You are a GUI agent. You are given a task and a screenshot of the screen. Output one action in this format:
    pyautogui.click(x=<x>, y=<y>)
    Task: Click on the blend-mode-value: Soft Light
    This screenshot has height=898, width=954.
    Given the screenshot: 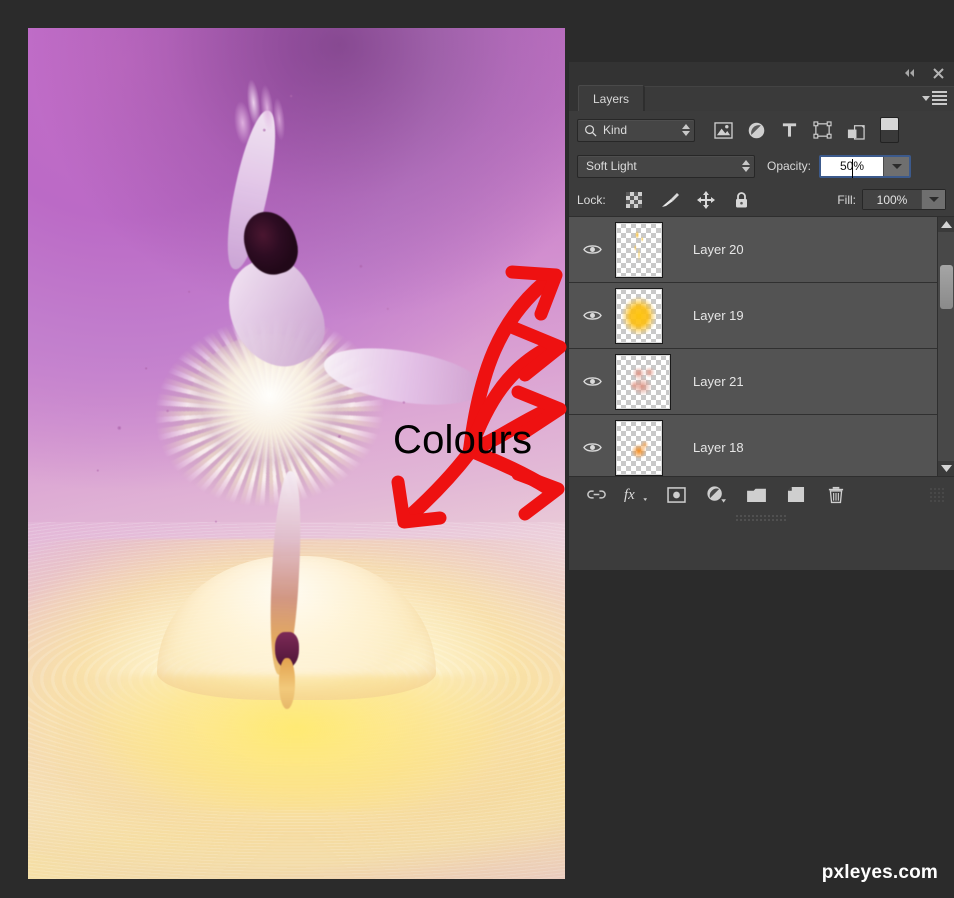 What is the action you would take?
    pyautogui.click(x=611, y=166)
    